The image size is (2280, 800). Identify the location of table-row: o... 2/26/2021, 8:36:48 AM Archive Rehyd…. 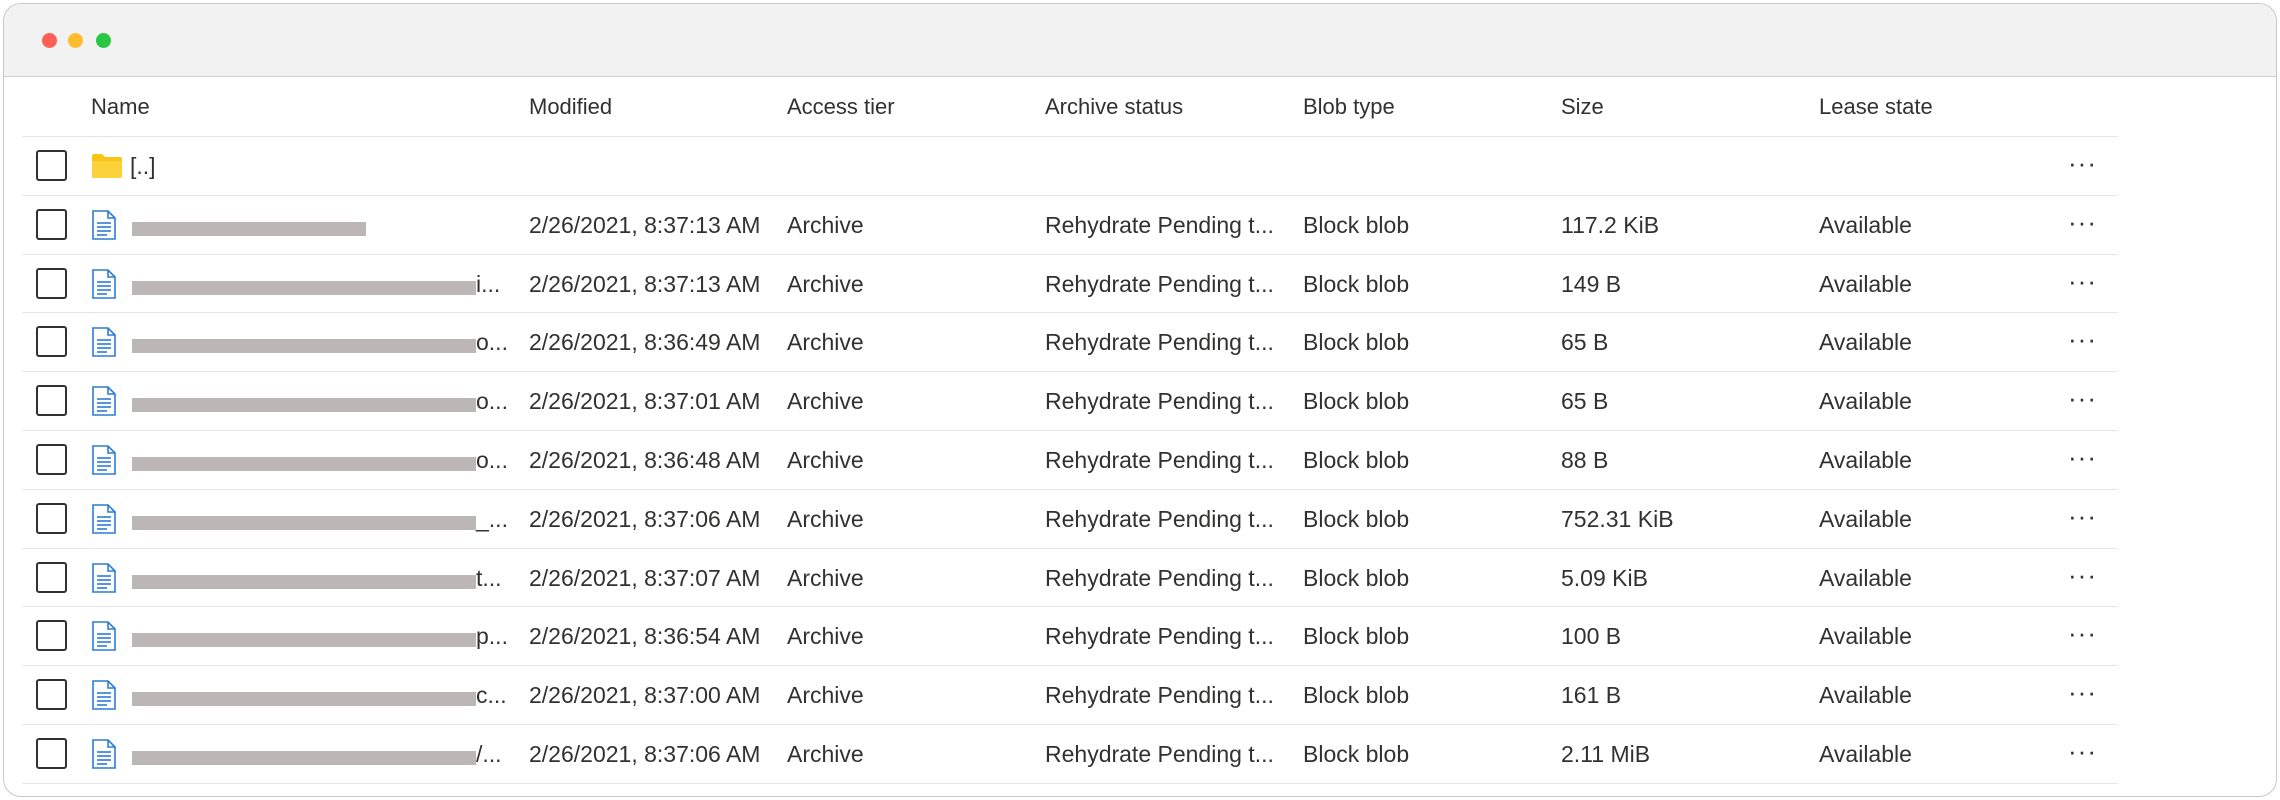
(1070, 460).